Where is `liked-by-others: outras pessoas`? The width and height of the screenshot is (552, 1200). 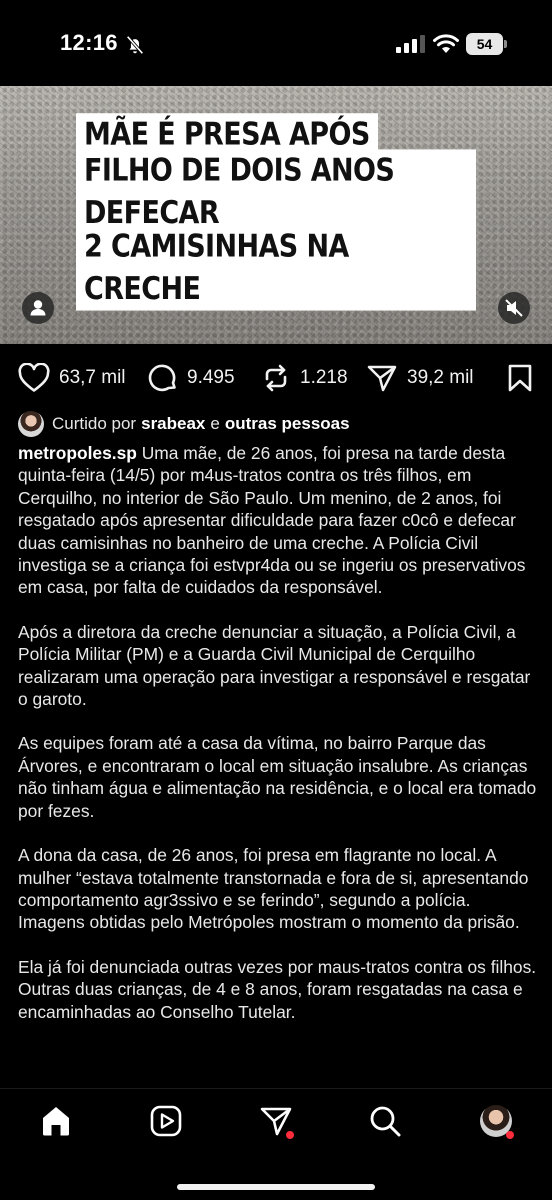 liked-by-others: outras pessoas is located at coordinates (287, 424).